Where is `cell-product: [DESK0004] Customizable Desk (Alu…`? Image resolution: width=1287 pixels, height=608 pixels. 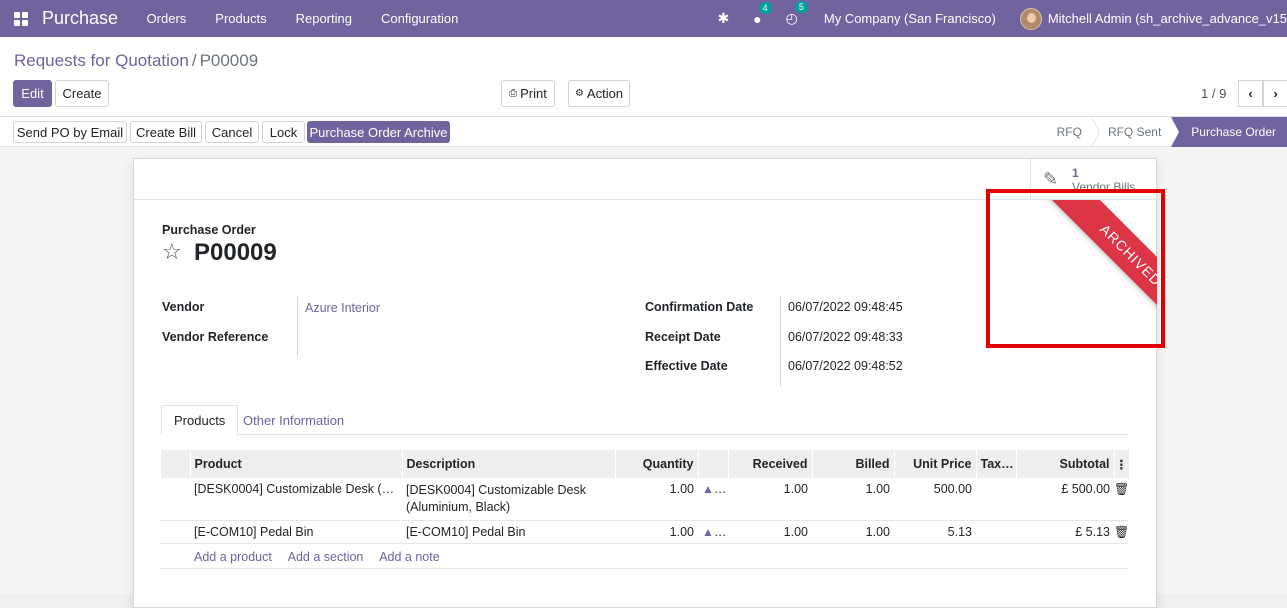
cell-product: [DESK0004] Customizable Desk (Alu… is located at coordinates (296, 499).